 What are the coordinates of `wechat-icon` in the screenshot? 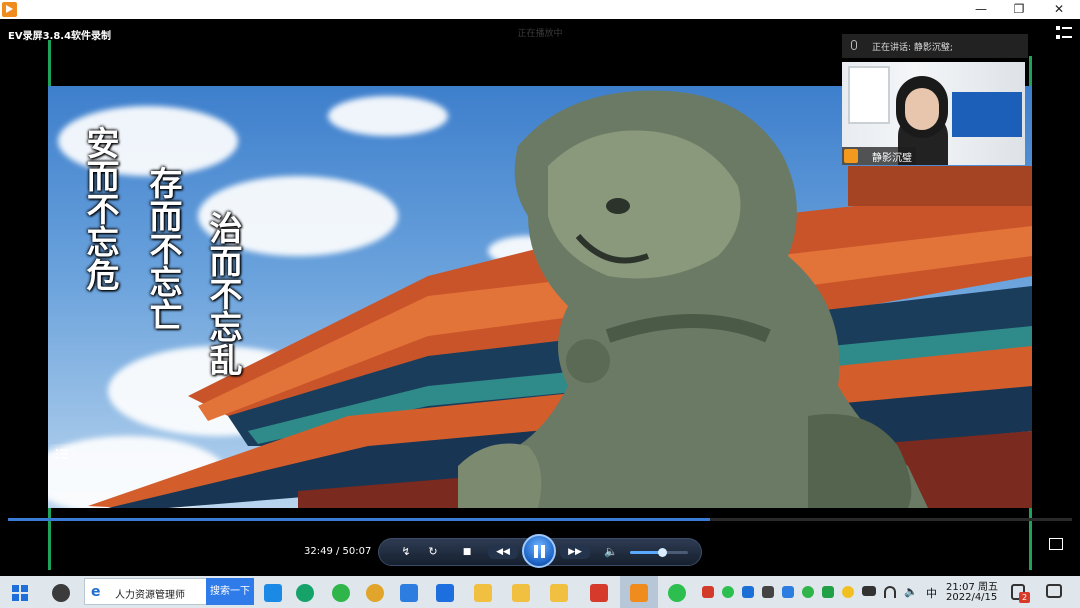 It's located at (677, 593).